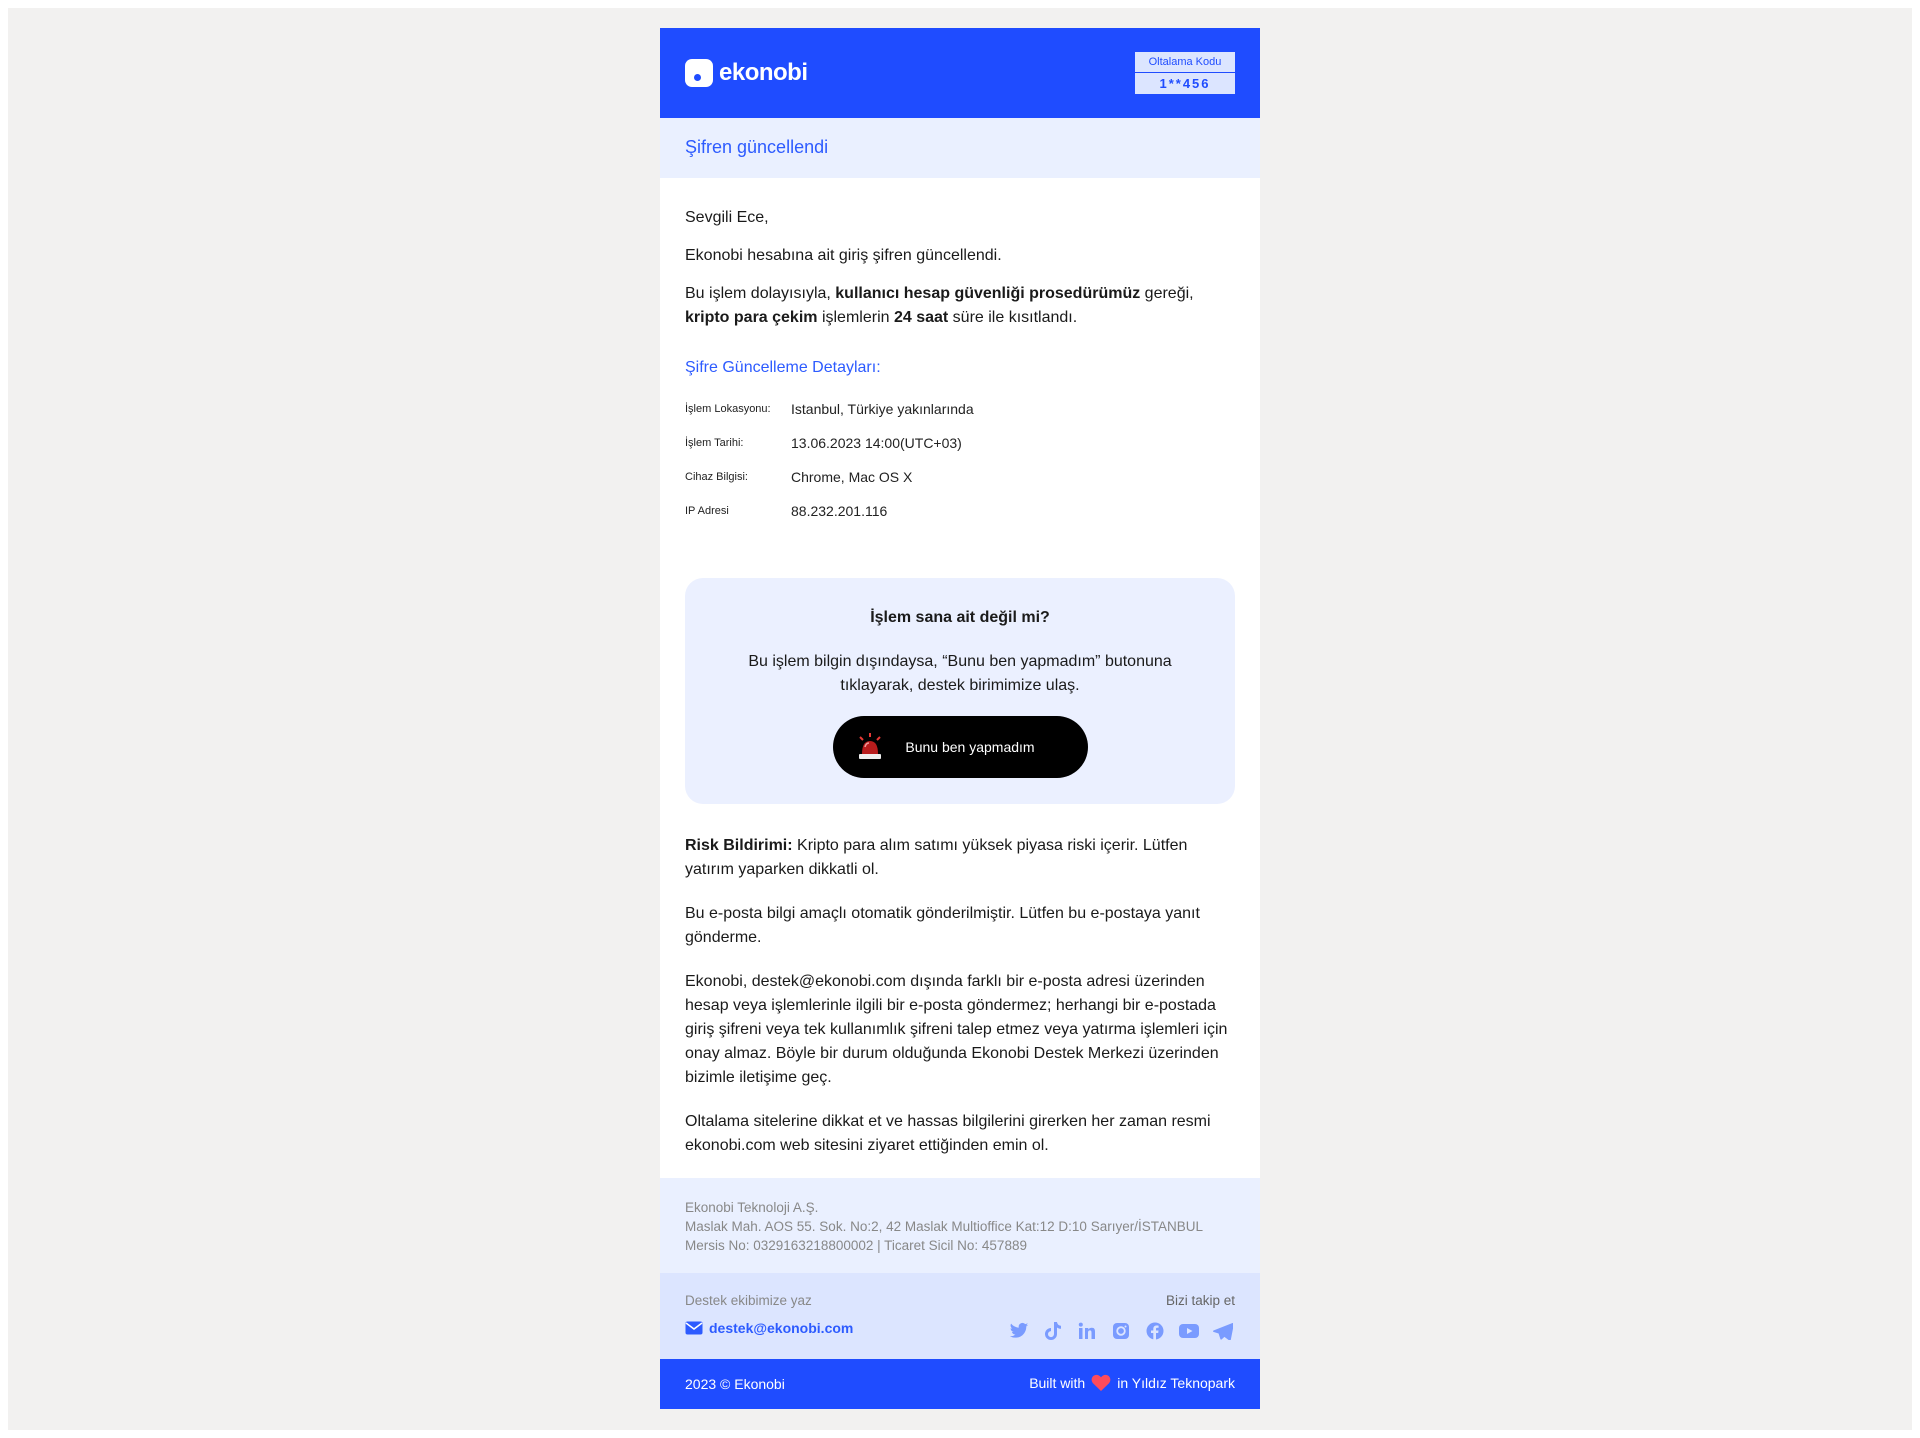 This screenshot has width=1920, height=1438. Describe the element at coordinates (1223, 1331) in the screenshot. I see `telegram-icon` at that location.